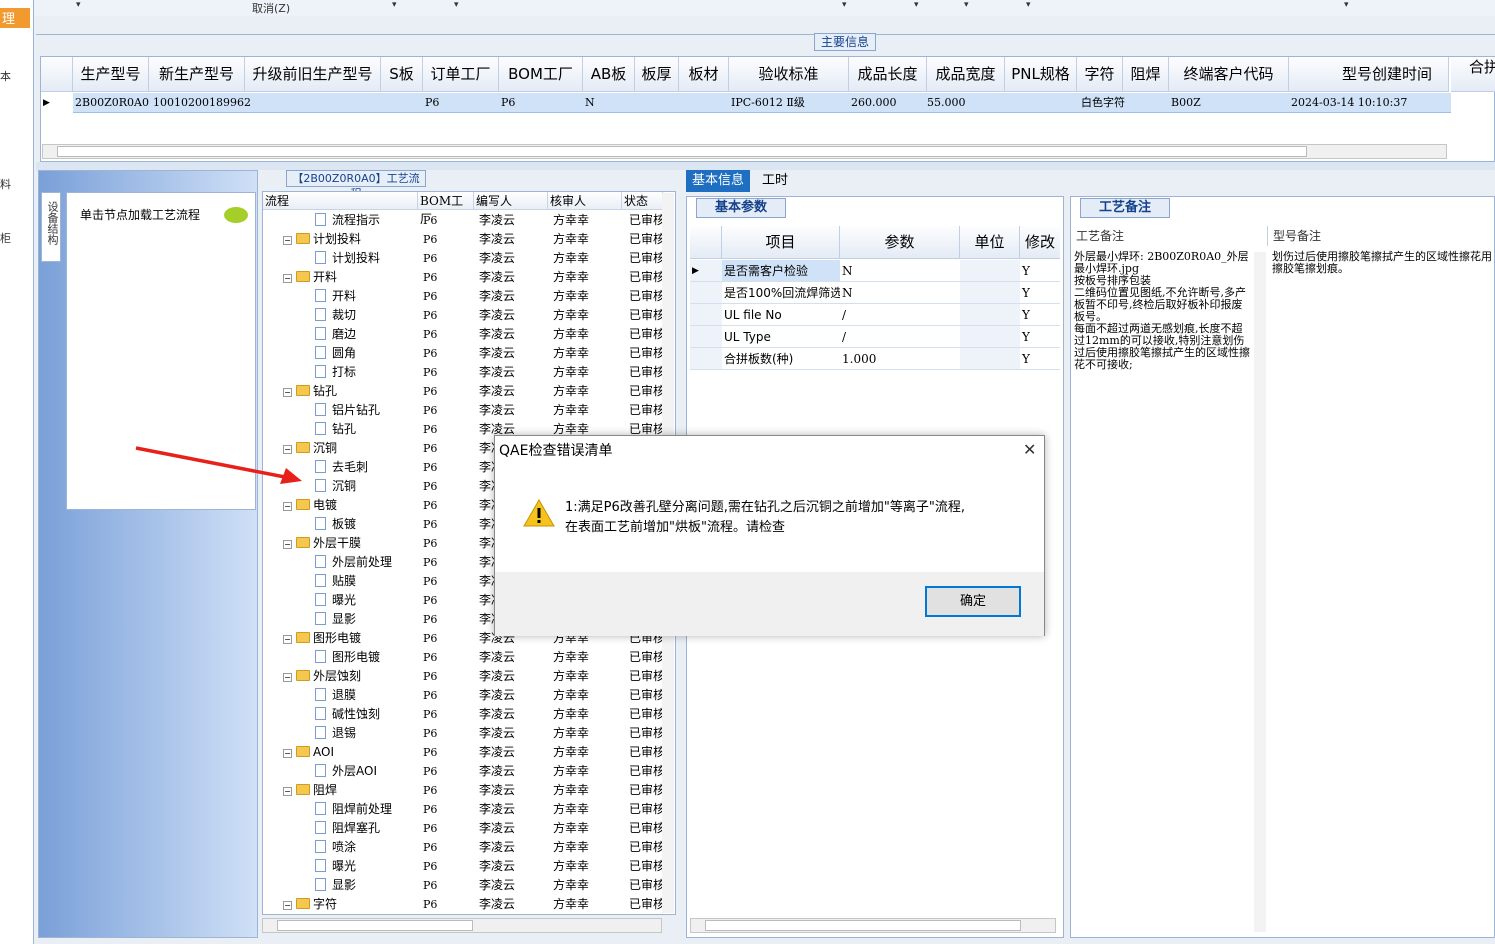 This screenshot has width=1495, height=944. What do you see at coordinates (335, 429) in the screenshot?
I see `tree-node-label: 钻孔` at bounding box center [335, 429].